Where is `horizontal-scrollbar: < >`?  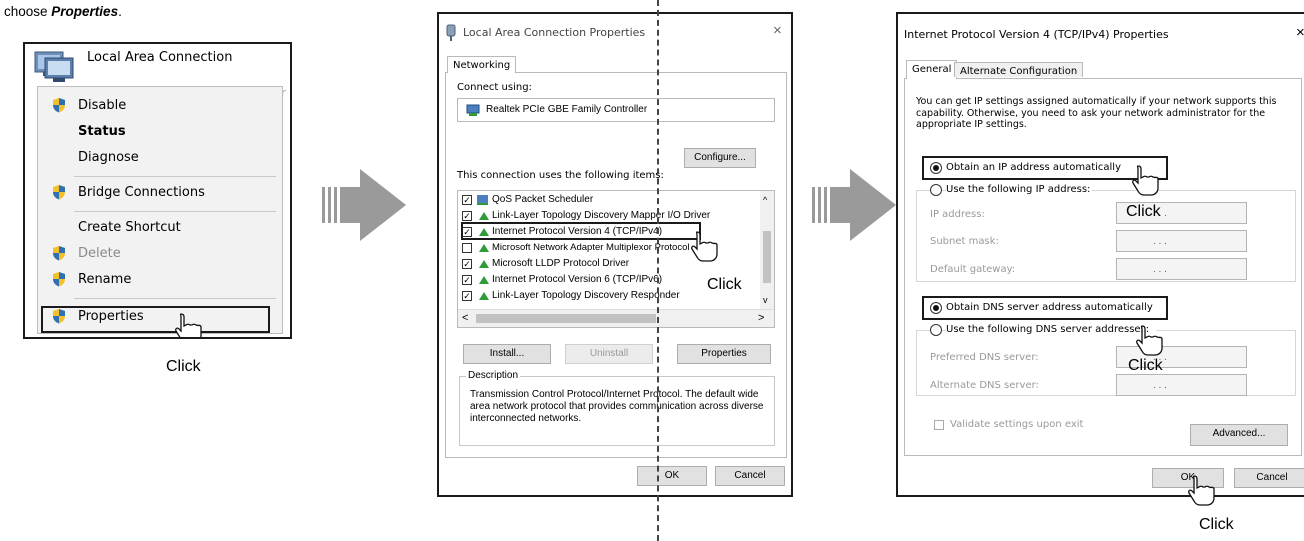
horizontal-scrollbar: < > is located at coordinates (616, 318).